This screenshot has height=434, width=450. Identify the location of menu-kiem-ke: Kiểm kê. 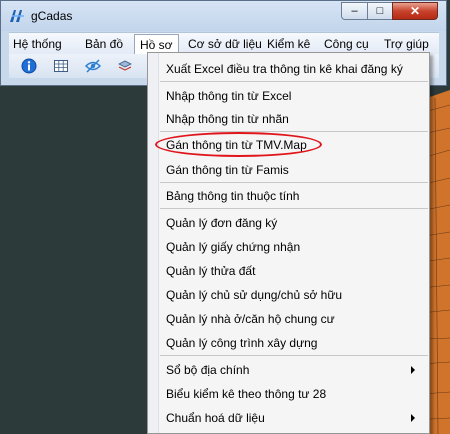
(288, 44).